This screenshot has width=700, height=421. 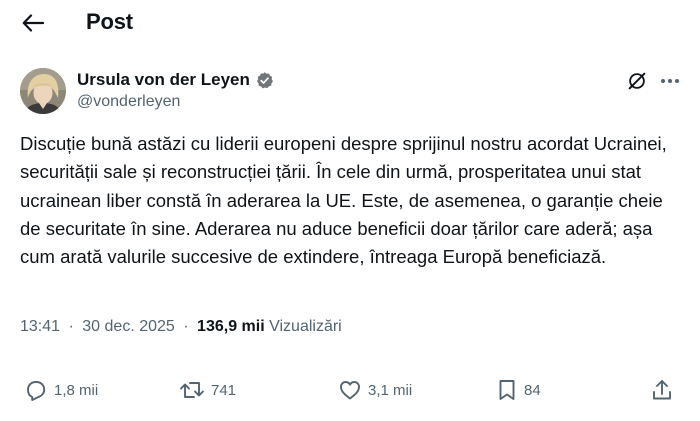 I want to click on post-time: 13:41, so click(x=40, y=326).